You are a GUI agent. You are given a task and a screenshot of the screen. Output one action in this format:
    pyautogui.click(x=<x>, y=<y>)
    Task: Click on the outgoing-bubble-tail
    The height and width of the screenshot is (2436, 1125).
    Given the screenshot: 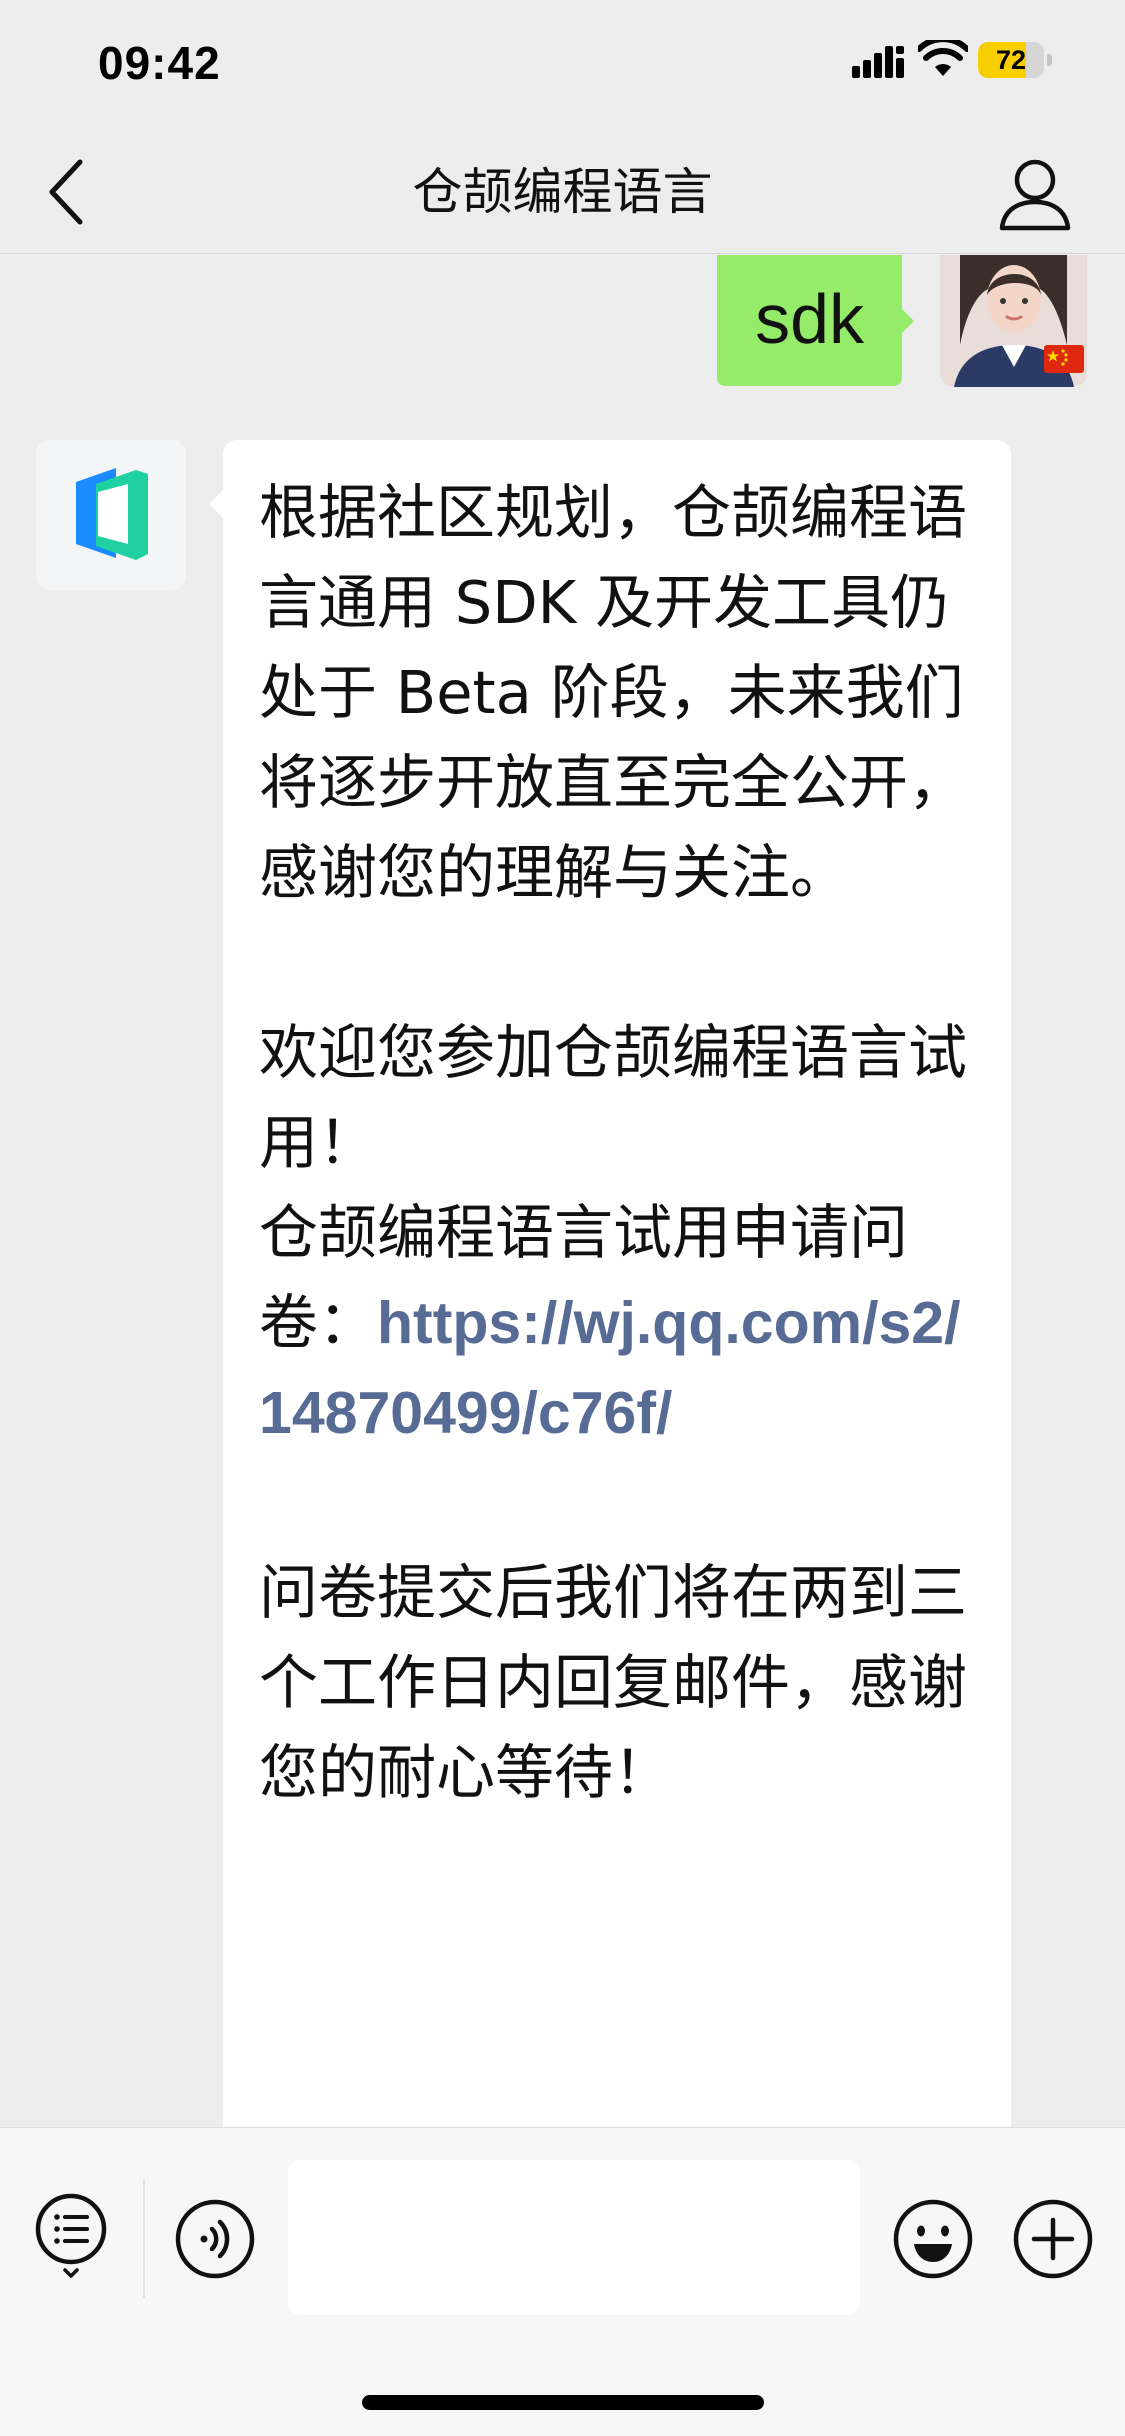 What is the action you would take?
    pyautogui.click(x=907, y=321)
    